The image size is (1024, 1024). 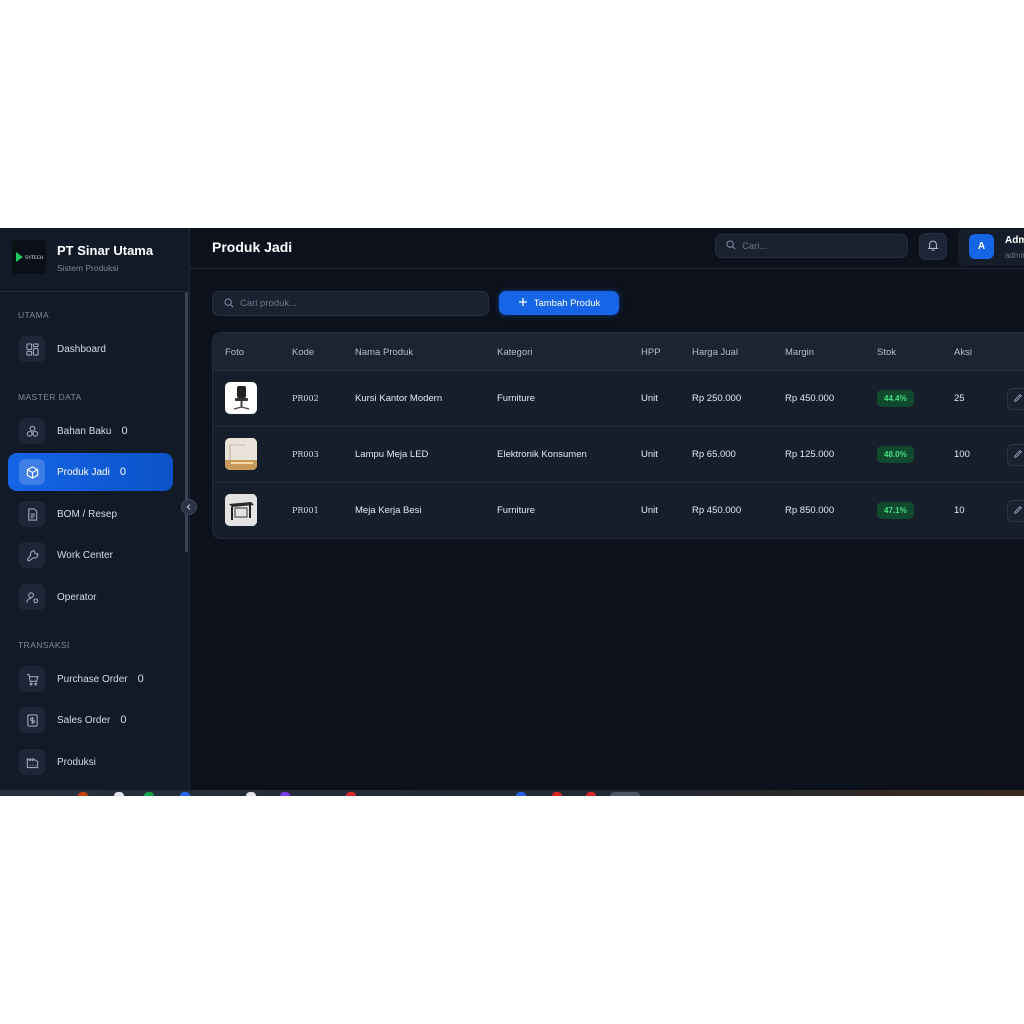 What do you see at coordinates (241, 398) in the screenshot?
I see `product-photo-office-chair` at bounding box center [241, 398].